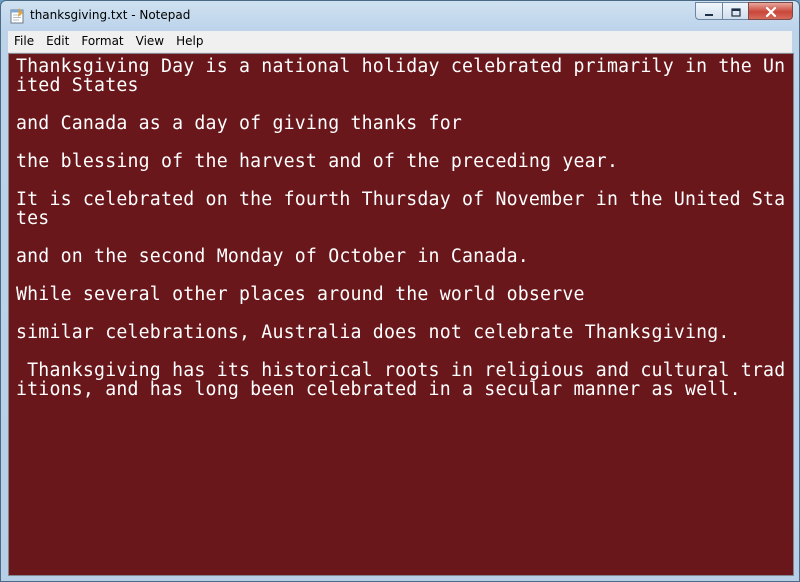 The width and height of the screenshot is (800, 582). I want to click on maximize-icon, so click(735, 11).